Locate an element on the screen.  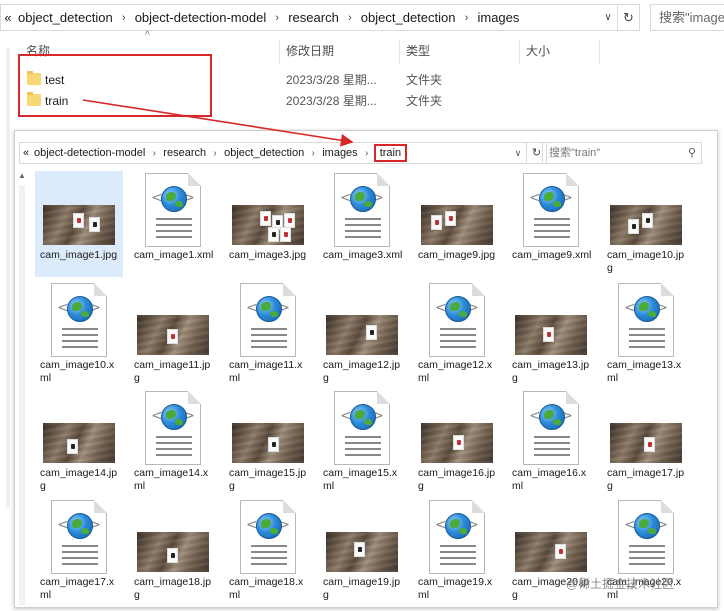
top-crumb-1: object-detection-model is located at coordinates (201, 17).